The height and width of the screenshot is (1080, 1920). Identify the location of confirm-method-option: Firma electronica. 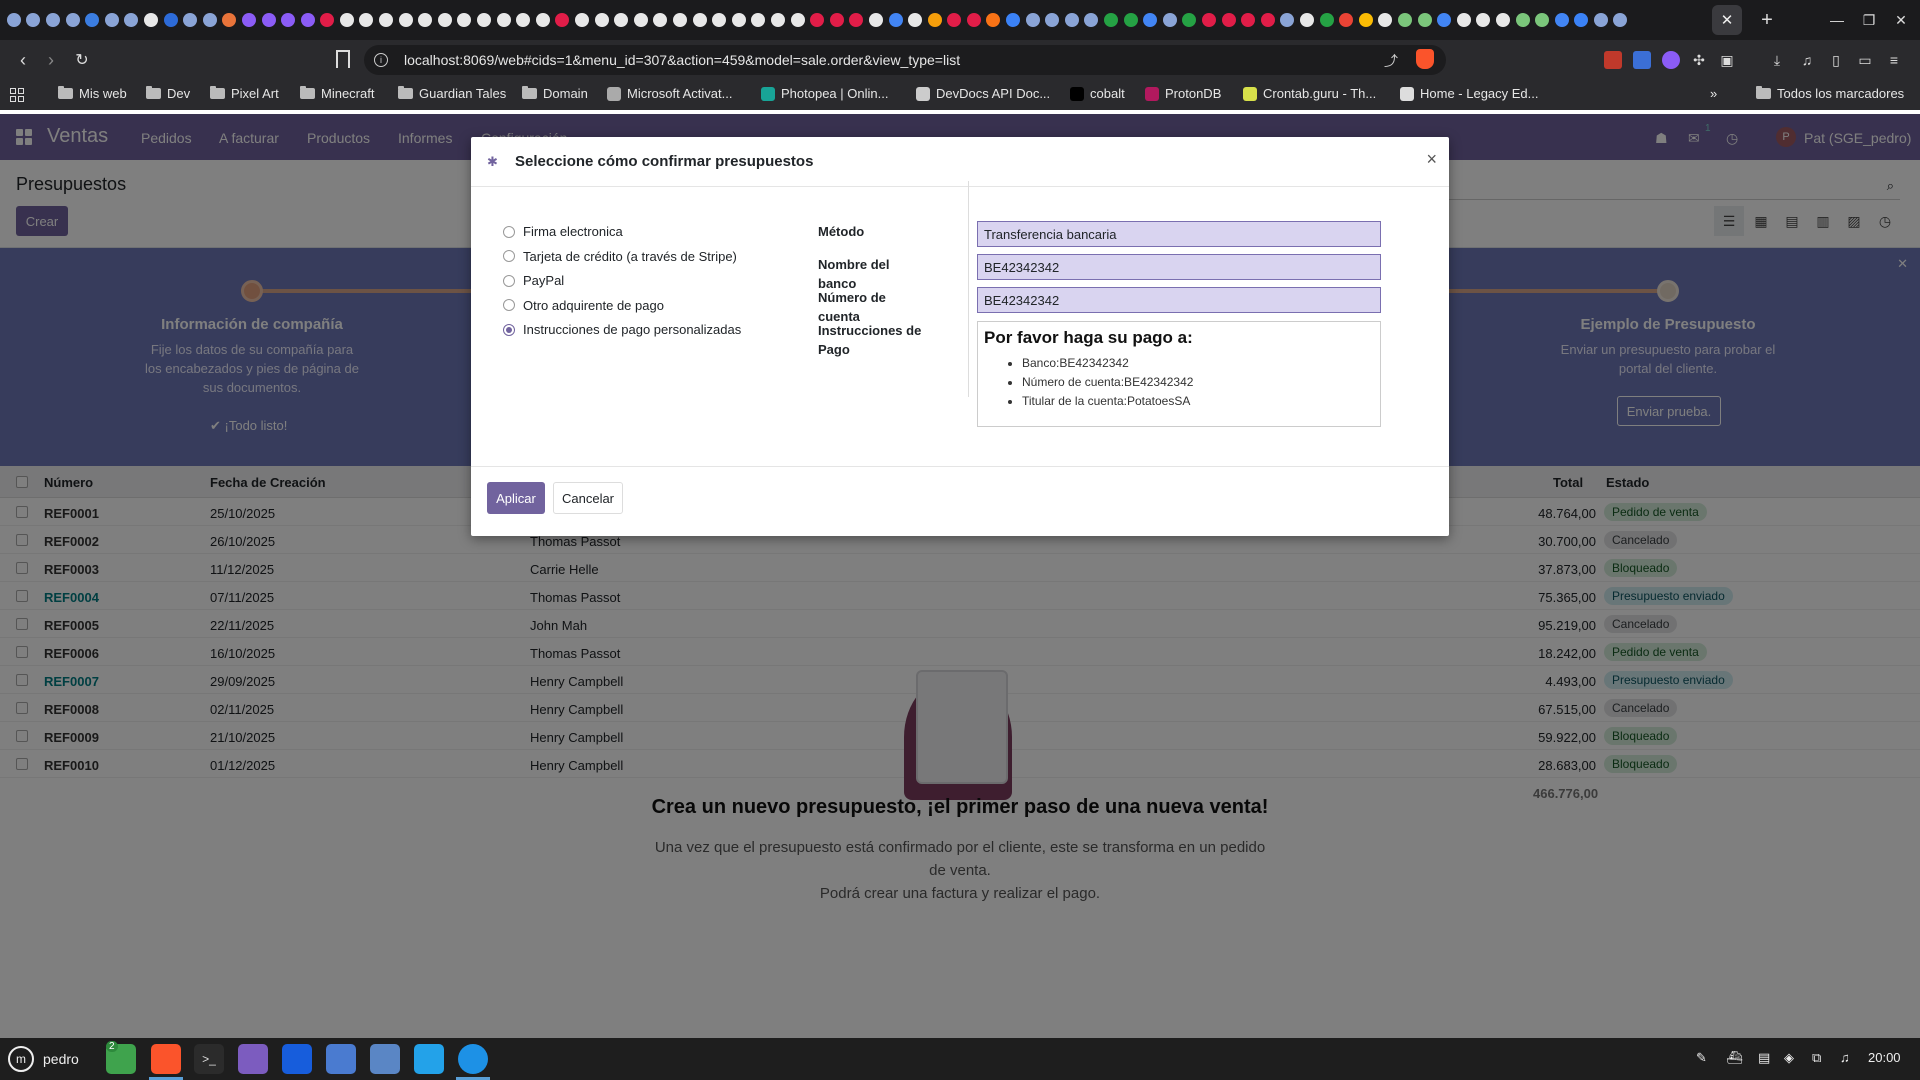
(563, 231).